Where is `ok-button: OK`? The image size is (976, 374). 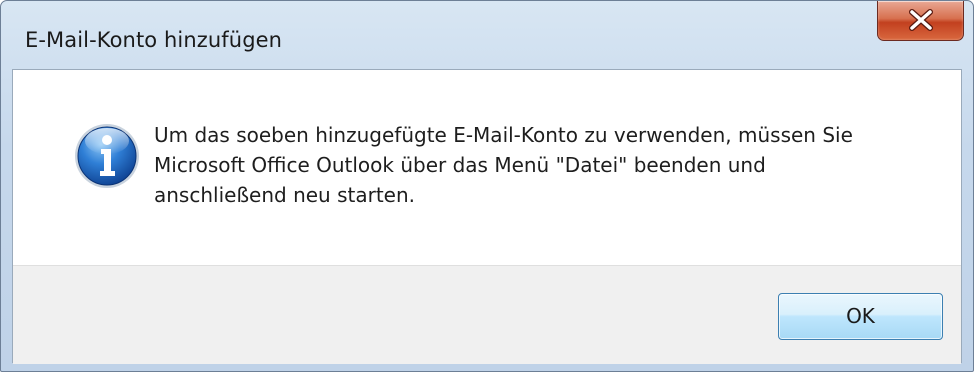 ok-button: OK is located at coordinates (860, 316).